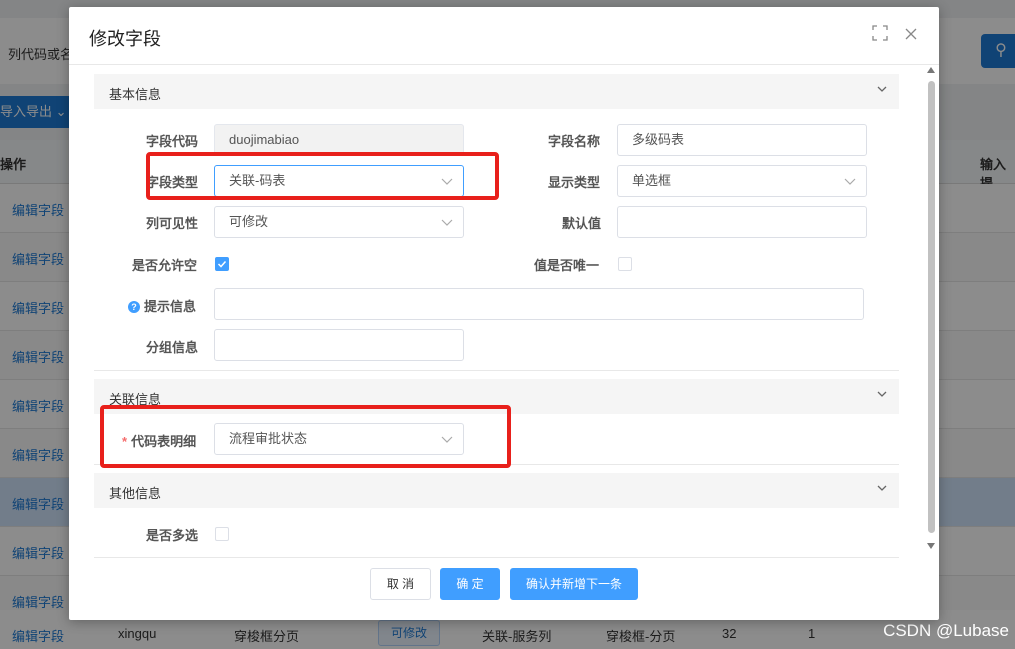  Describe the element at coordinates (339, 222) in the screenshot. I see `column-visibility-select: 可修改` at that location.